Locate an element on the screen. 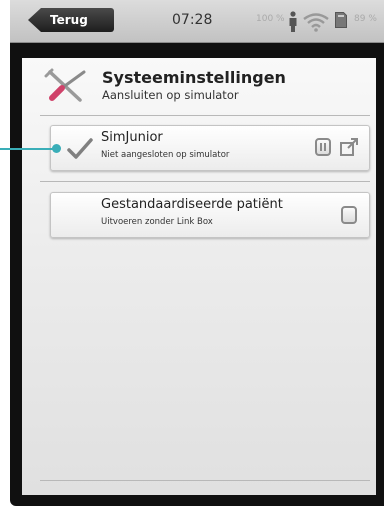 This screenshot has width=384, height=506. external-link-icon is located at coordinates (349, 148).